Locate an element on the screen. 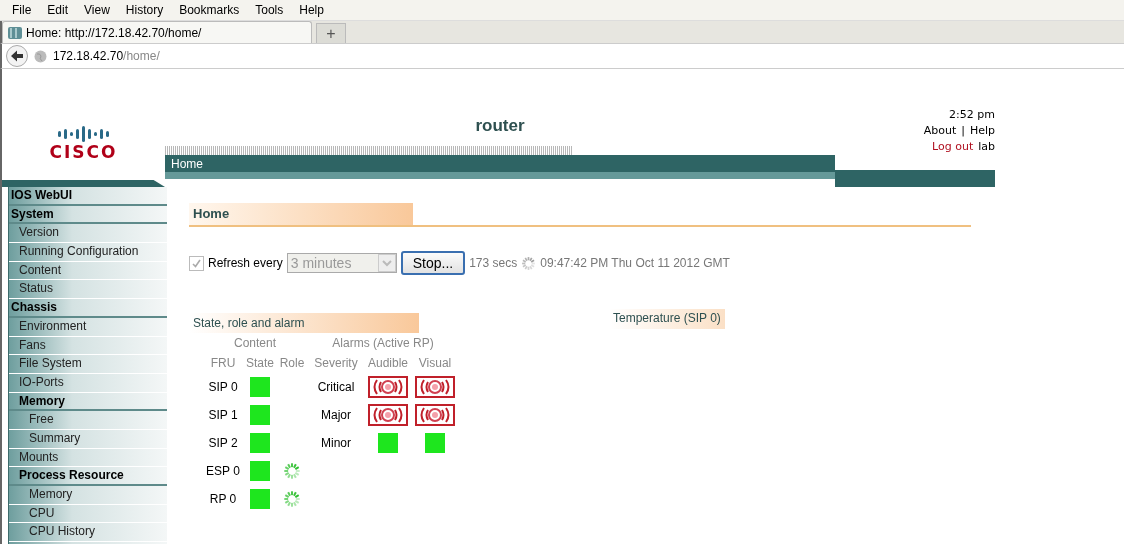 This screenshot has height=544, width=1124. sidebar-section: System is located at coordinates (88, 215).